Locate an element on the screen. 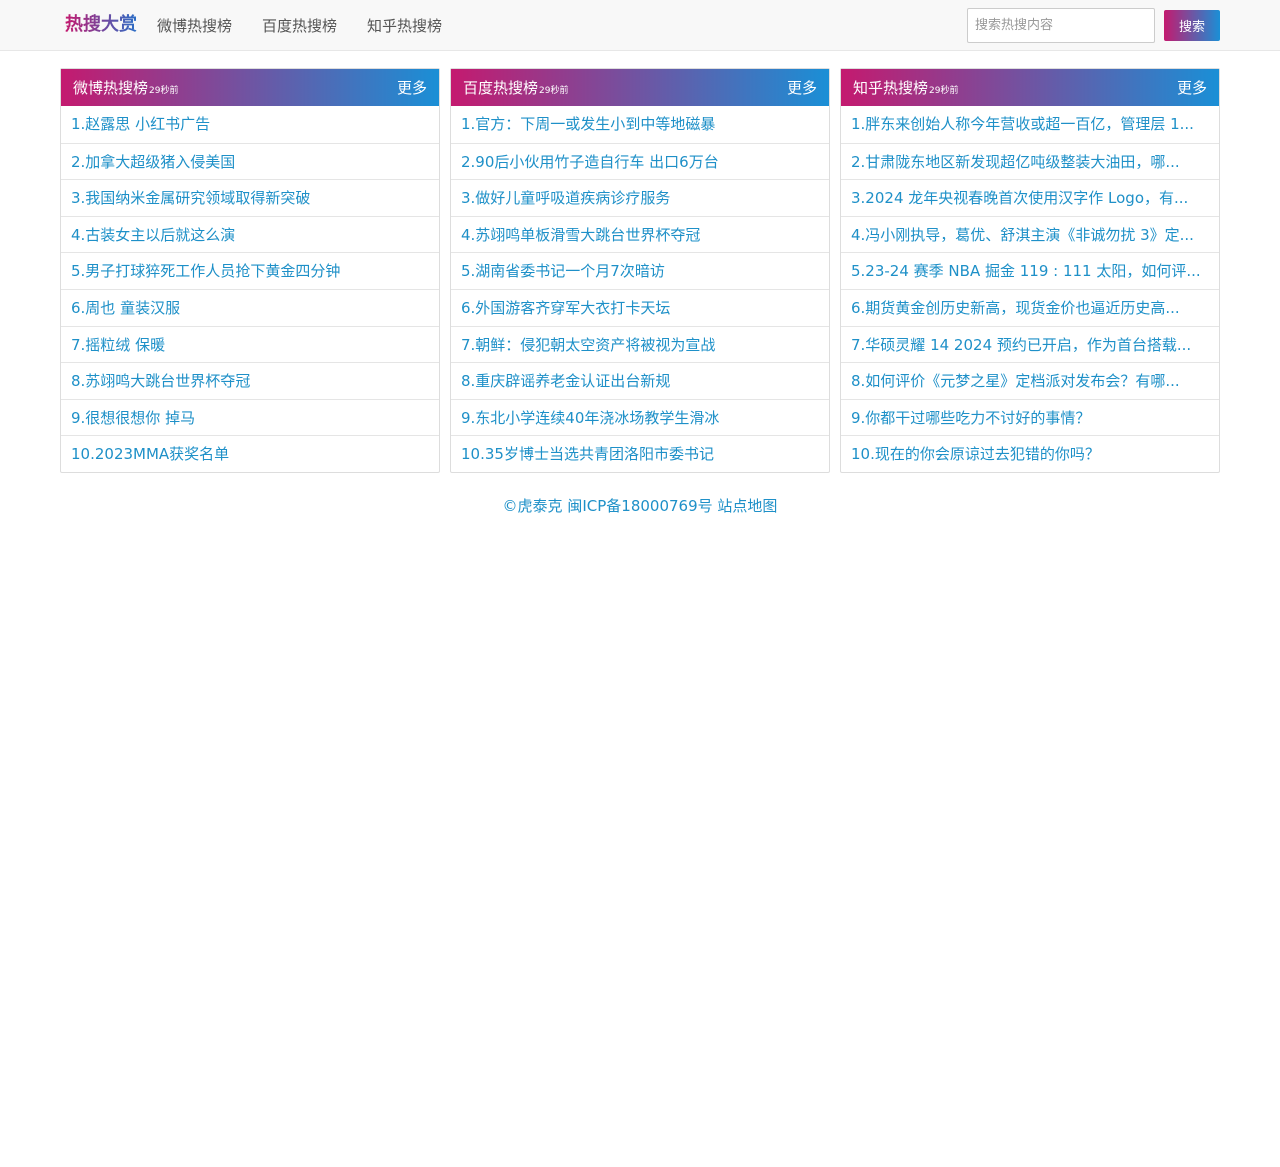  nav-link-baidu: 百度热搜榜 is located at coordinates (299, 26).